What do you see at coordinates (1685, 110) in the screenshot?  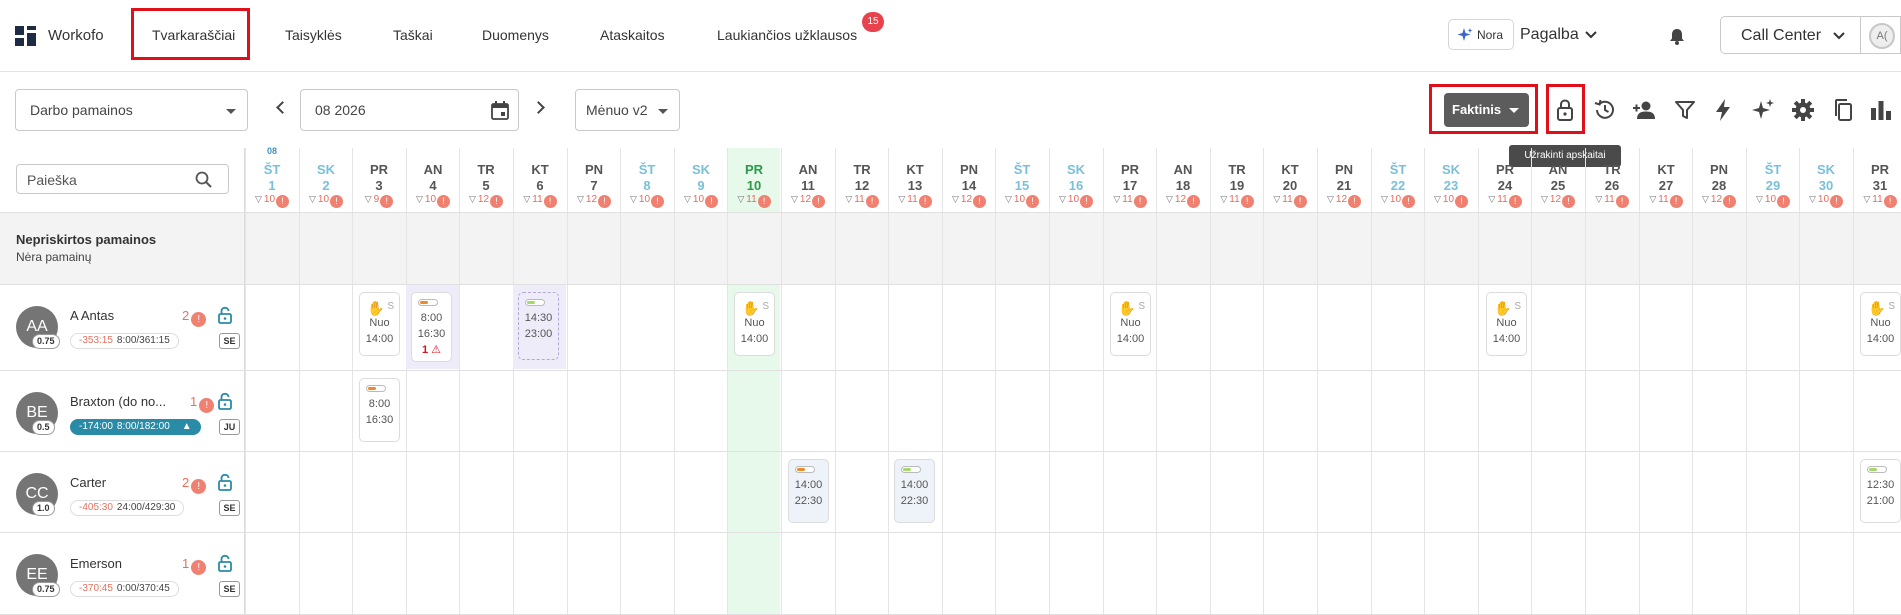 I see `filter-icon` at bounding box center [1685, 110].